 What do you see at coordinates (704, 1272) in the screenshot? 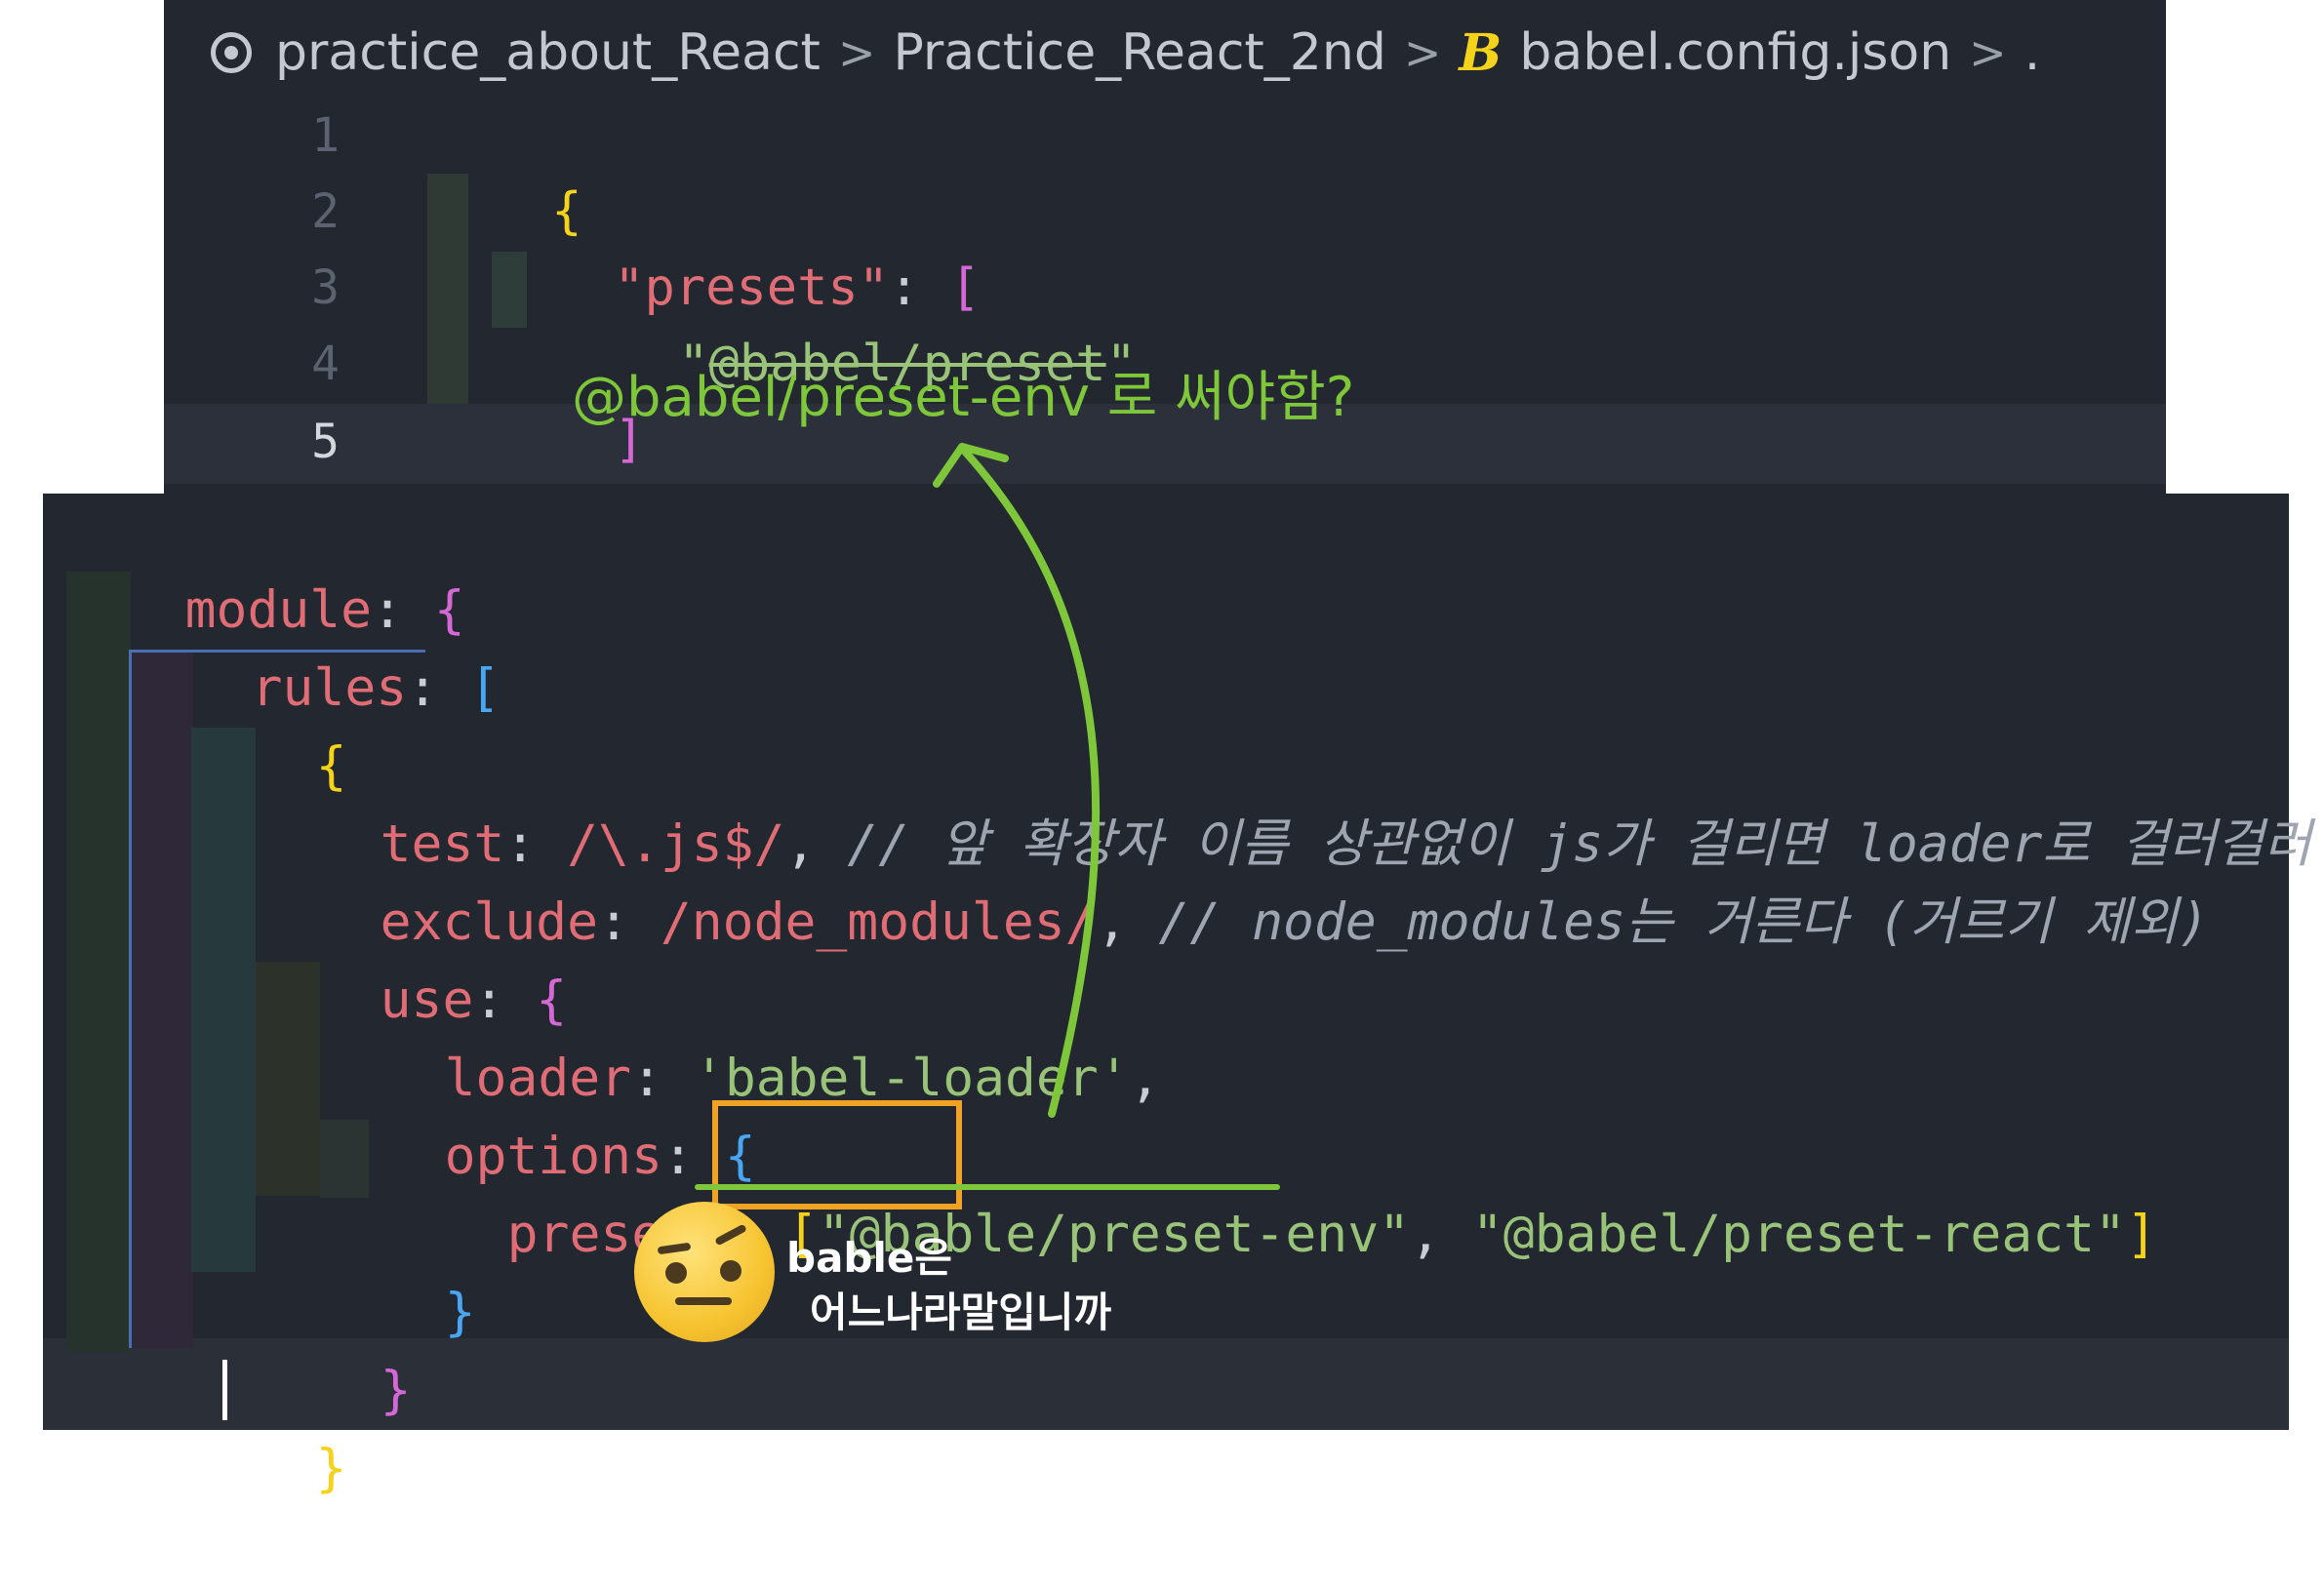
I see `raised-eyebrow-emoji-icon` at bounding box center [704, 1272].